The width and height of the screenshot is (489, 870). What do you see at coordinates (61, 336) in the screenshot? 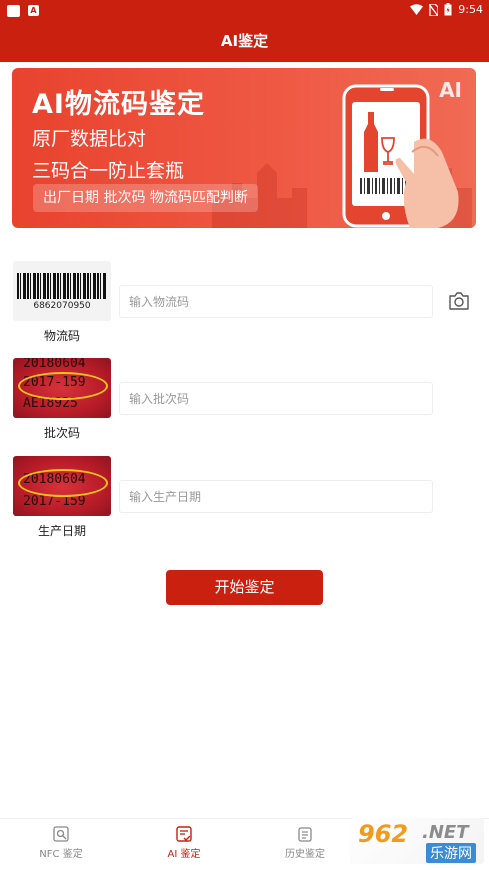
I see `logistics-code-label: 物流码` at bounding box center [61, 336].